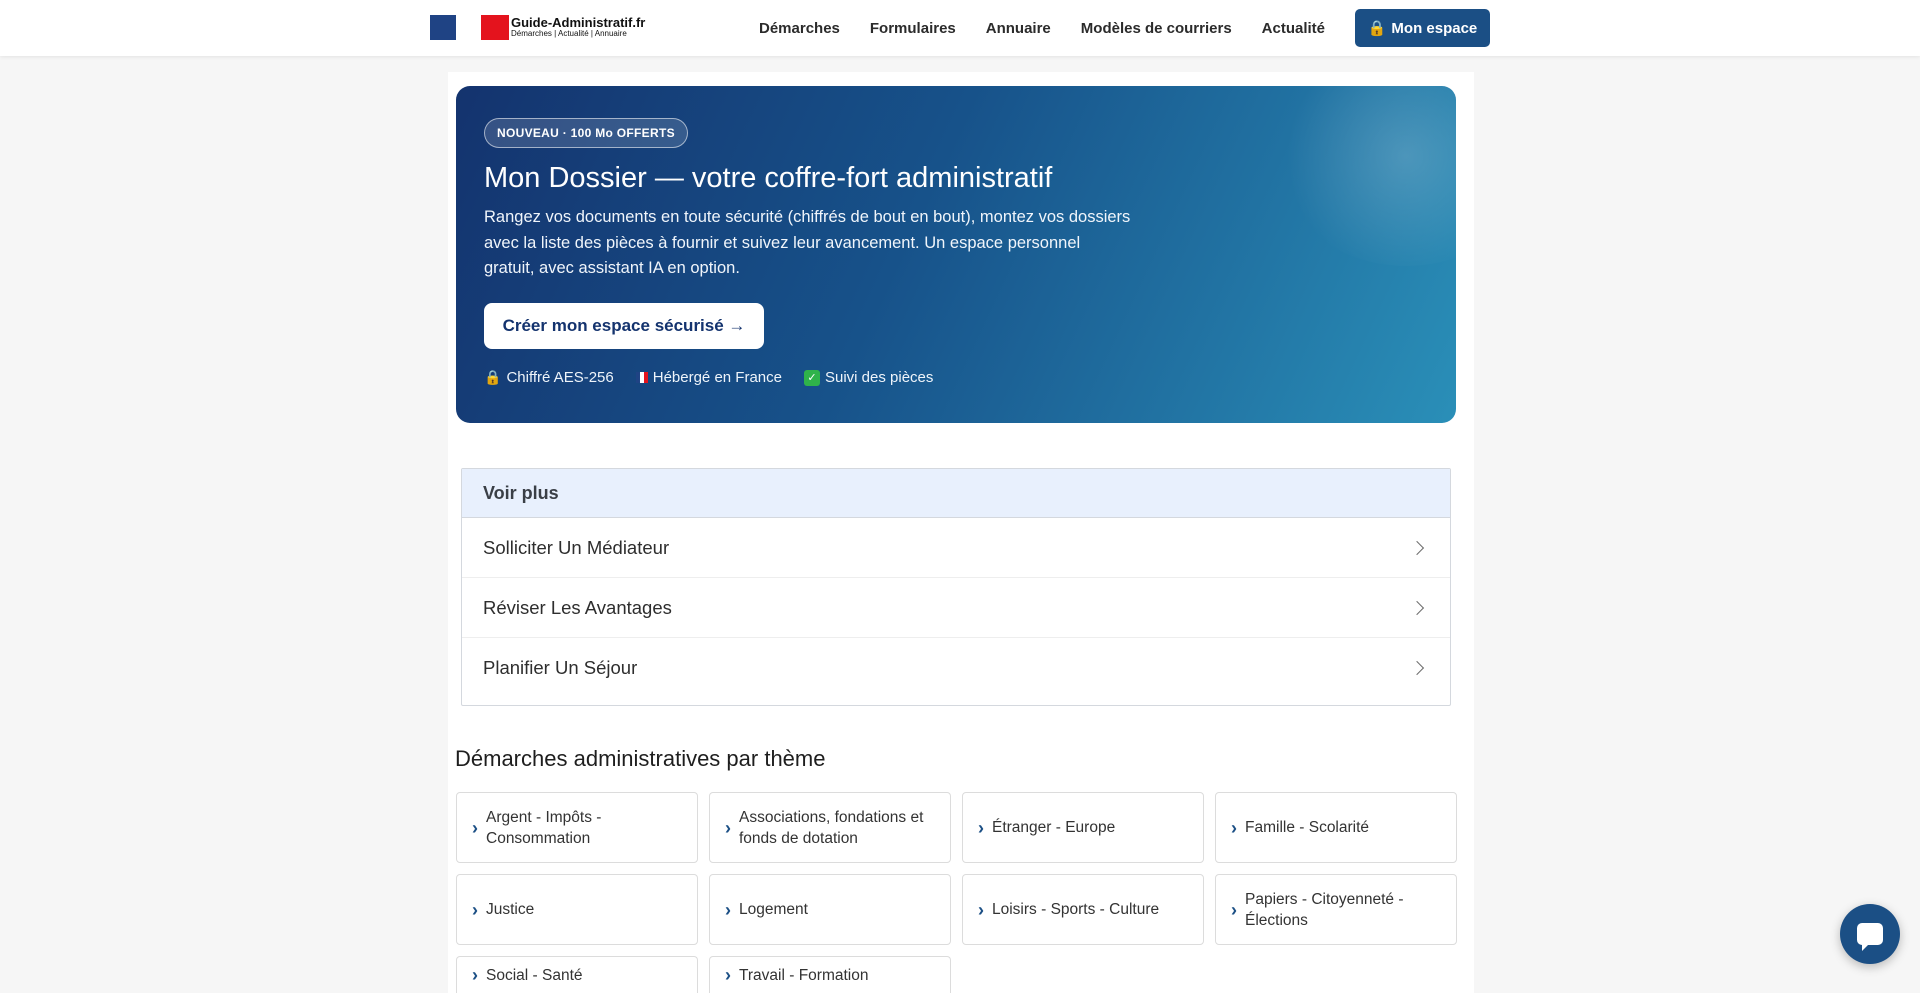 This screenshot has width=1920, height=993. What do you see at coordinates (560, 377) in the screenshot?
I see `feature-encryption-label: Chiffré AES-256` at bounding box center [560, 377].